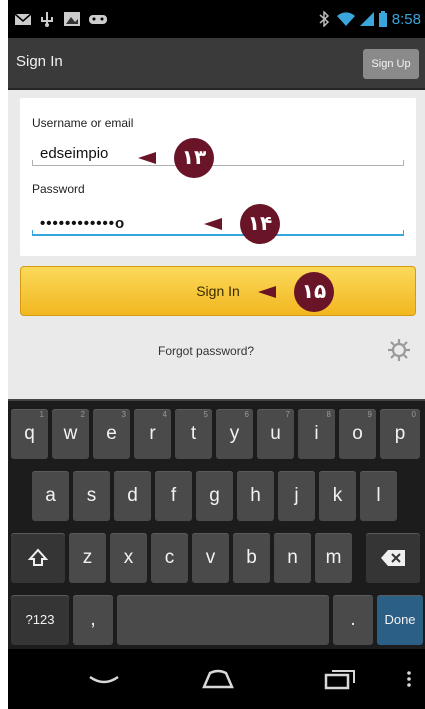 The width and height of the screenshot is (425, 709). What do you see at coordinates (260, 224) in the screenshot?
I see `callout-badge: ۱۴` at bounding box center [260, 224].